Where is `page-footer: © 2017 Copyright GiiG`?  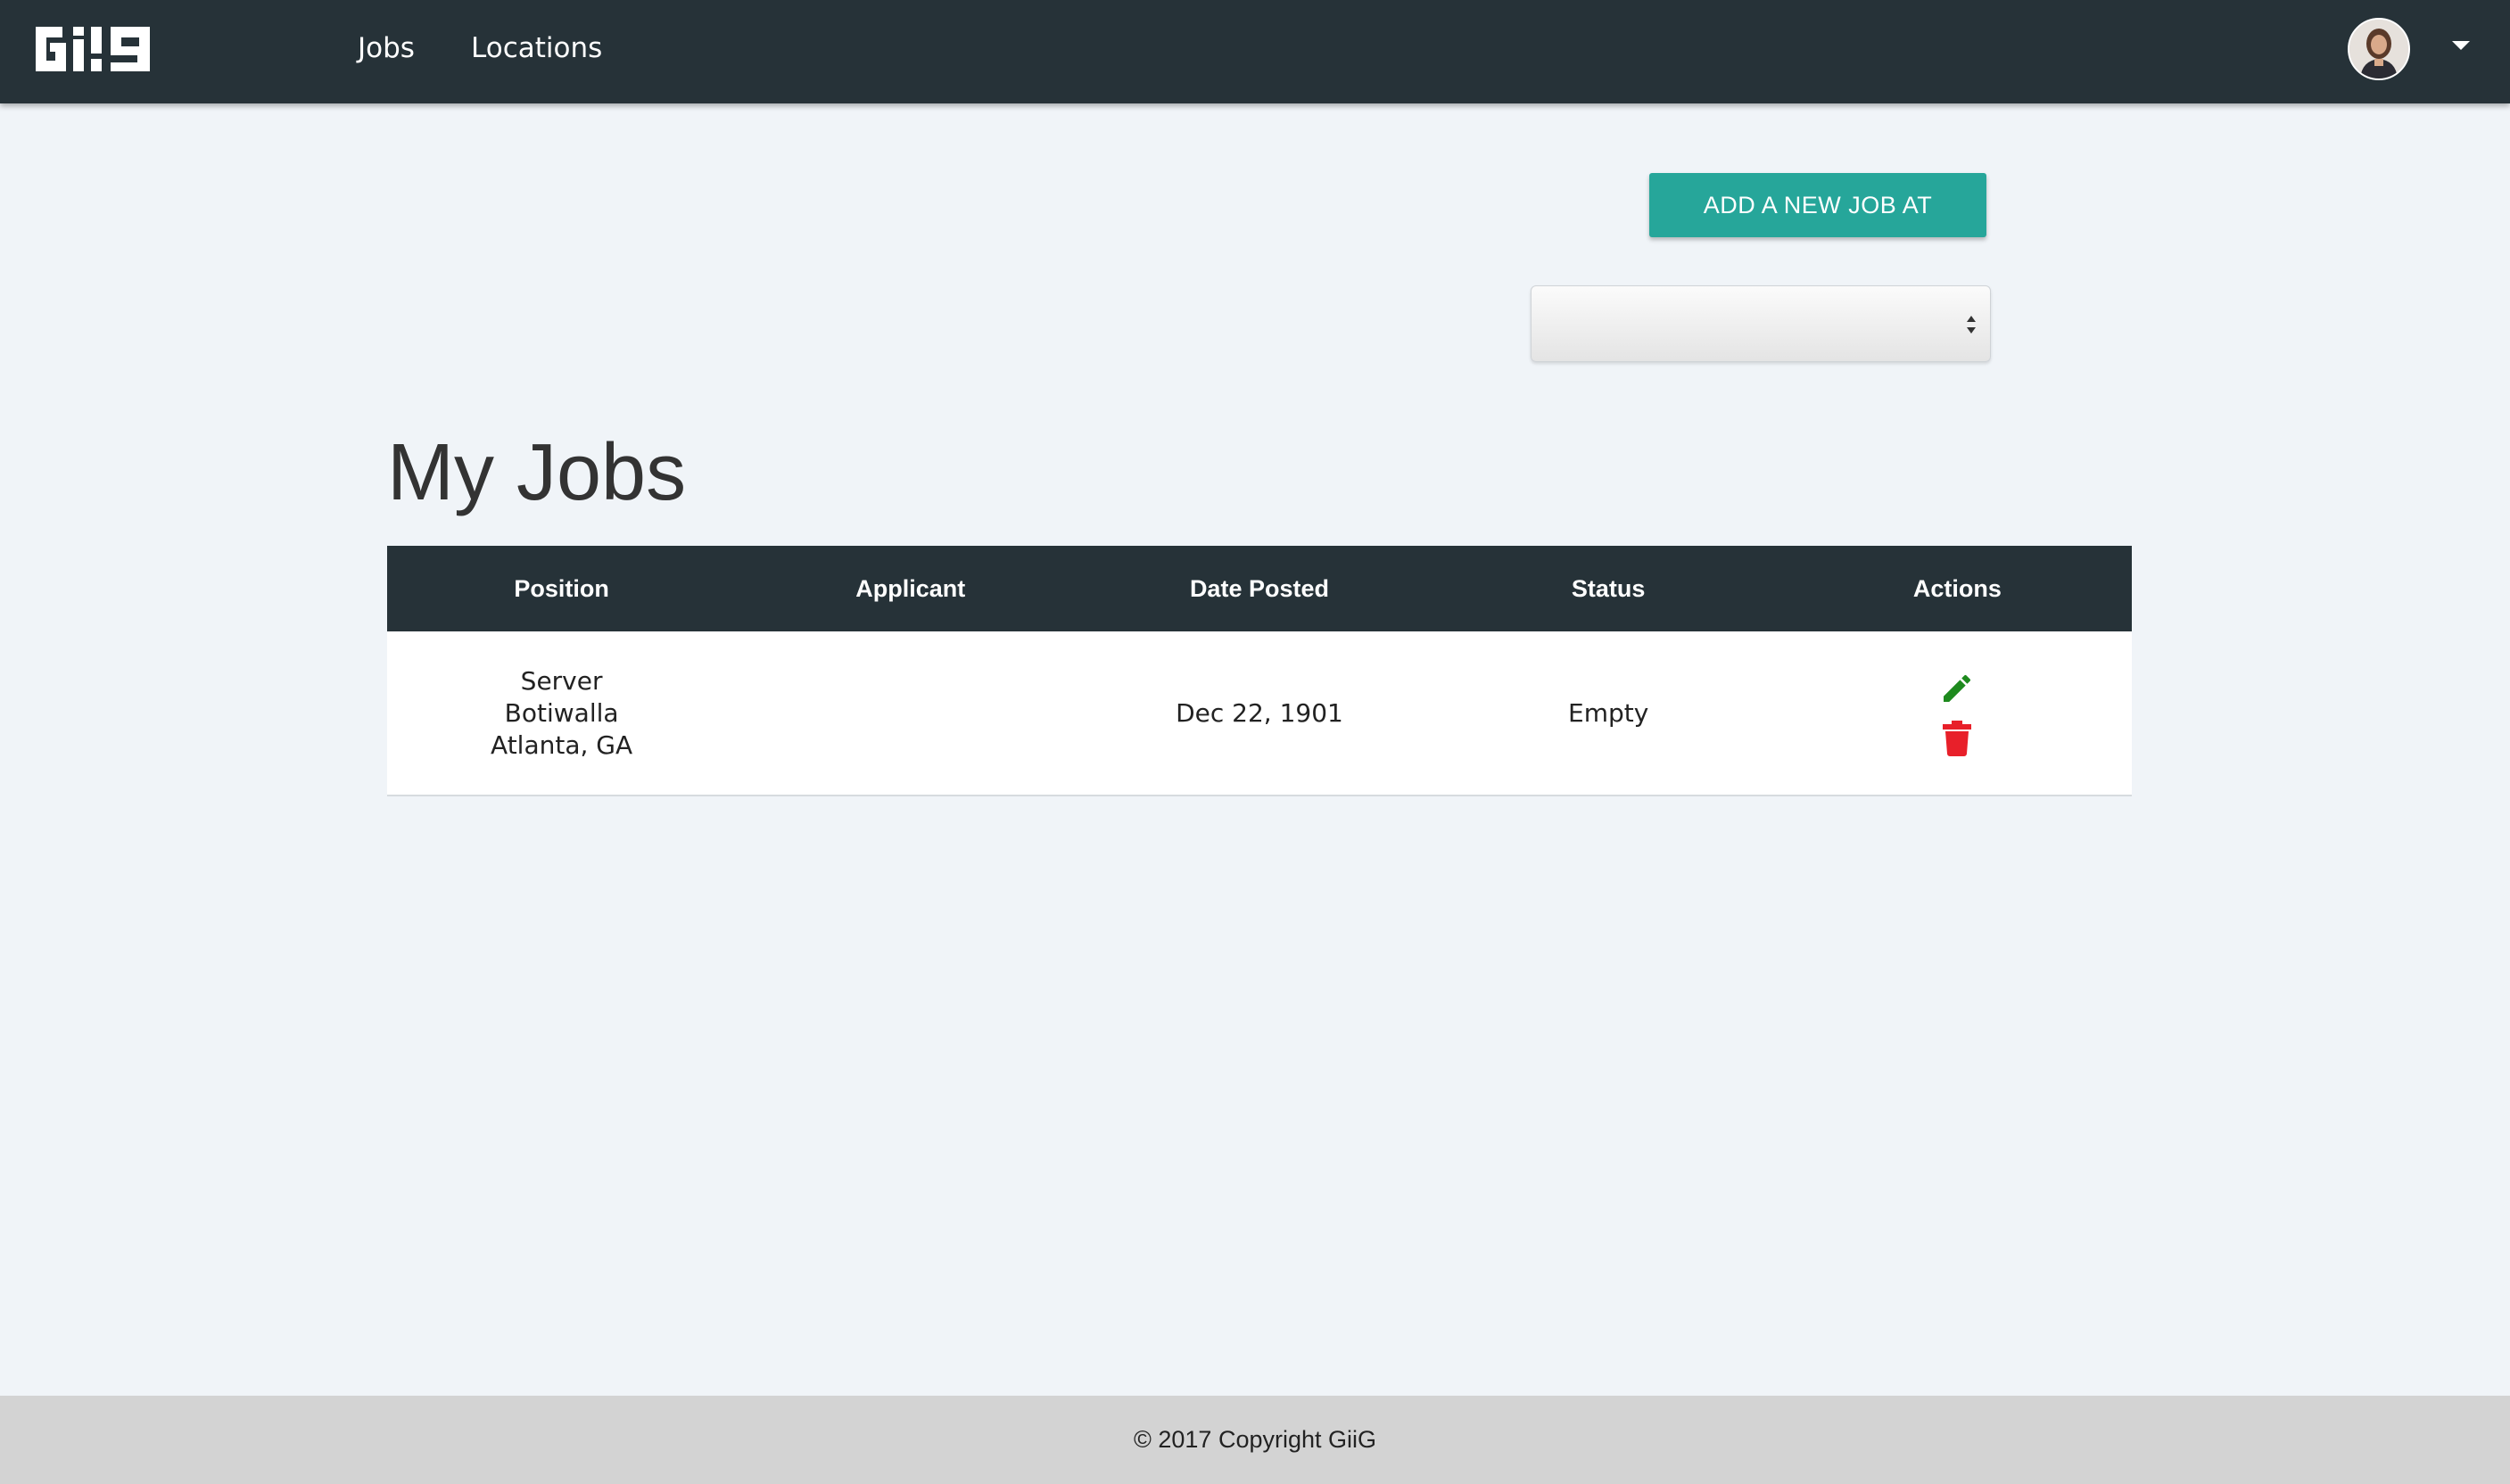 page-footer: © 2017 Copyright GiiG is located at coordinates (1255, 1440).